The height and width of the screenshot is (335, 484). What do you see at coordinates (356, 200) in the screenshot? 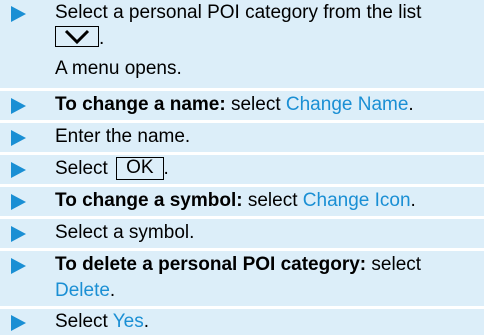
I see `menu-item-change-icon: Change Icon` at bounding box center [356, 200].